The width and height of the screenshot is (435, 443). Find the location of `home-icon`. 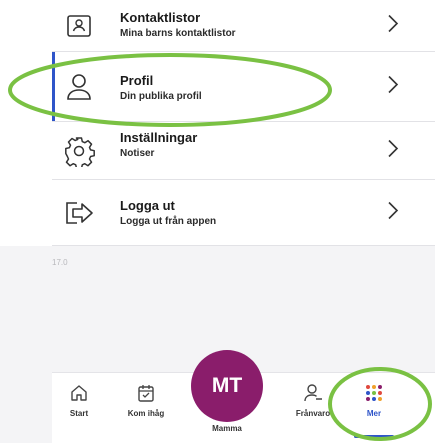

home-icon is located at coordinates (79, 393).